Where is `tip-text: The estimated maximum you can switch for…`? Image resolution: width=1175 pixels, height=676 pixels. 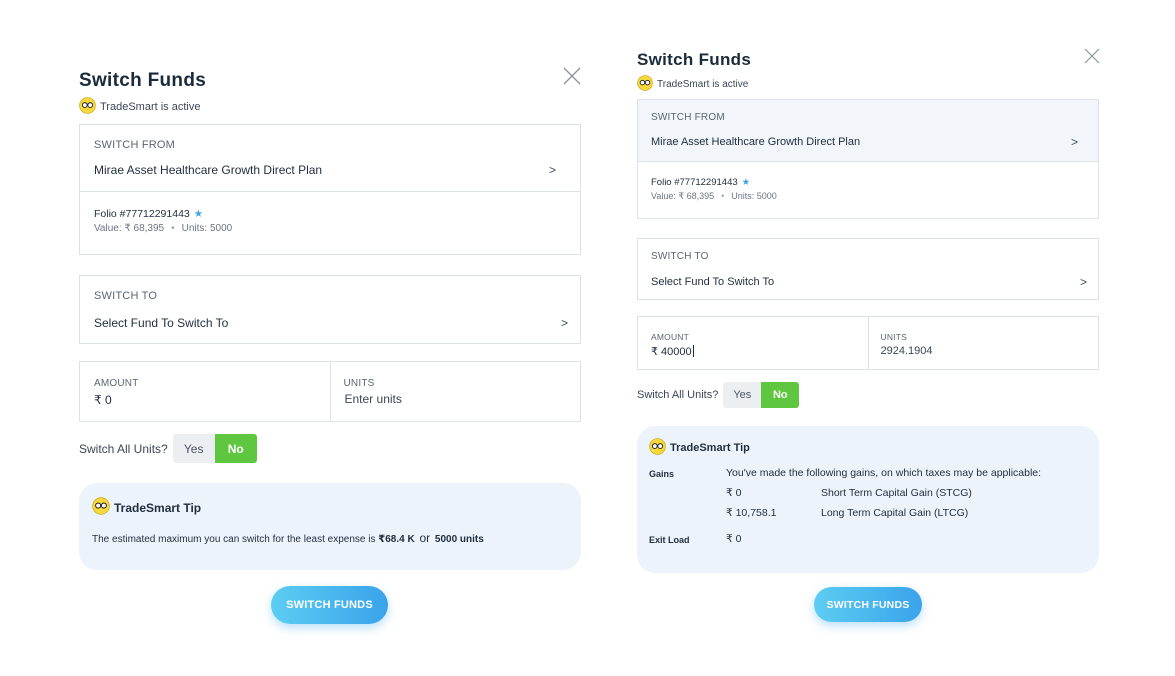 tip-text: The estimated maximum you can switch for… is located at coordinates (288, 538).